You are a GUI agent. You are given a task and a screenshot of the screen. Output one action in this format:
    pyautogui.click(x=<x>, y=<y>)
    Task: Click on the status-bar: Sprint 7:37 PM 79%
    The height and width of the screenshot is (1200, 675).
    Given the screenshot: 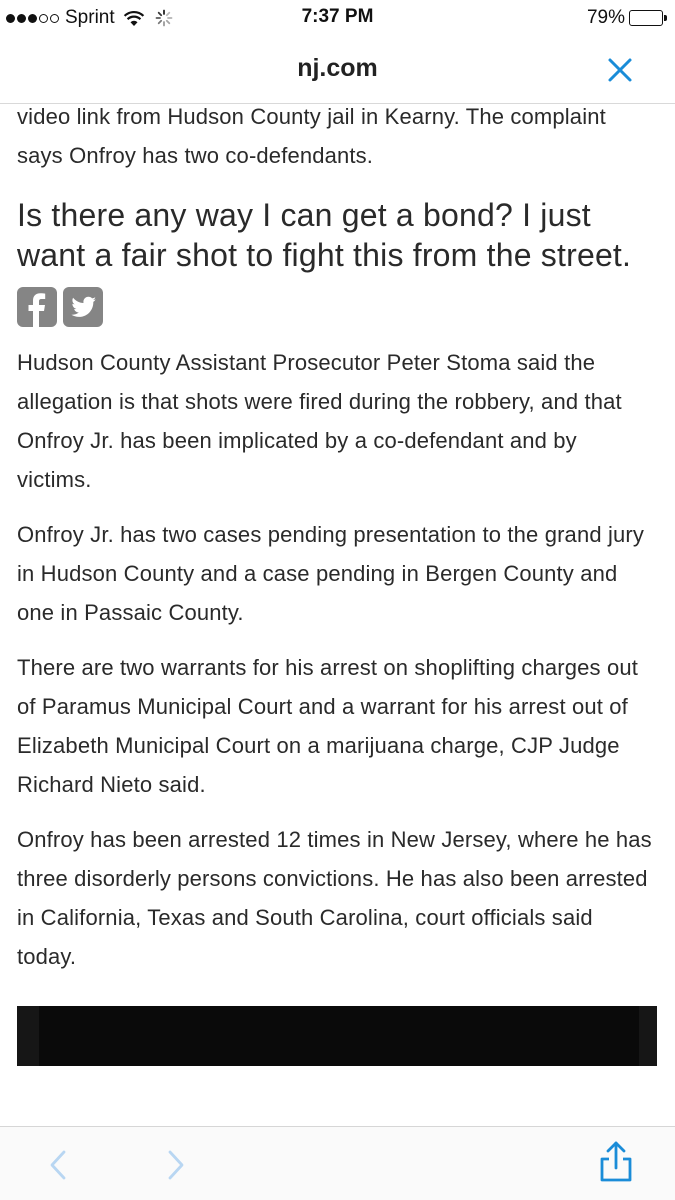 What is the action you would take?
    pyautogui.click(x=337, y=18)
    